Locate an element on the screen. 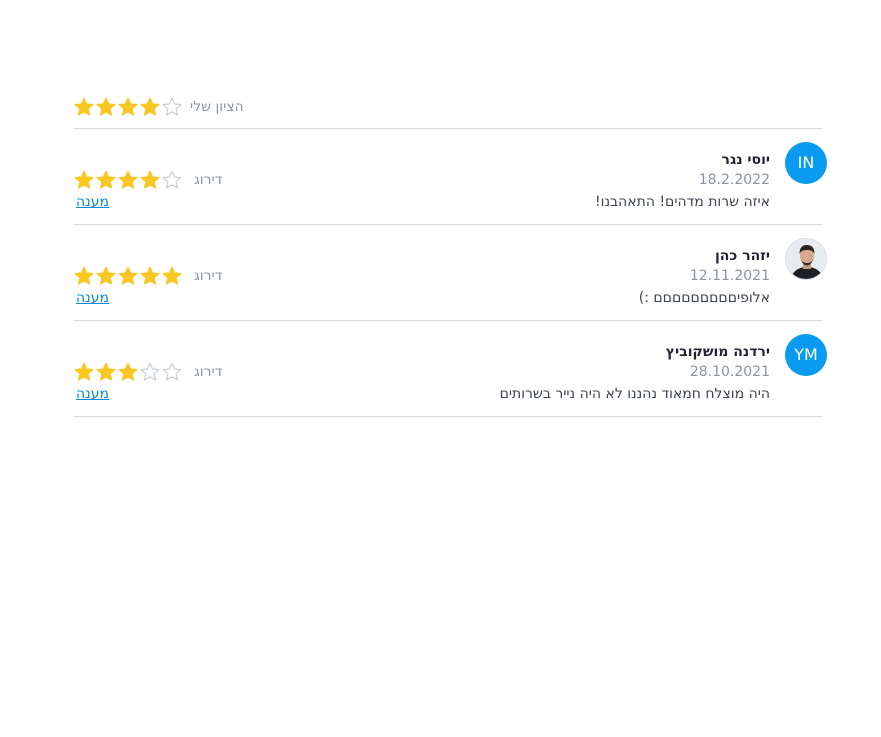  my-rating-label: הציון שלי is located at coordinates (217, 107).